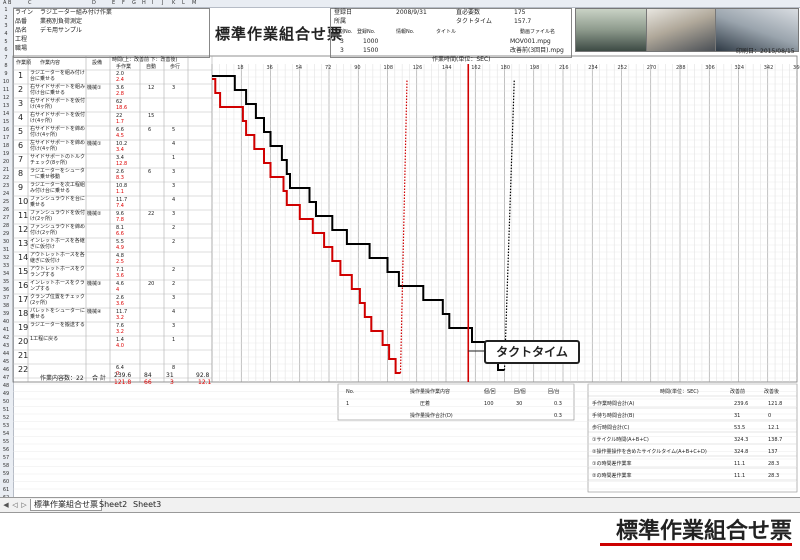  I want to click on step-manual-after: 4.5, so click(120, 136).